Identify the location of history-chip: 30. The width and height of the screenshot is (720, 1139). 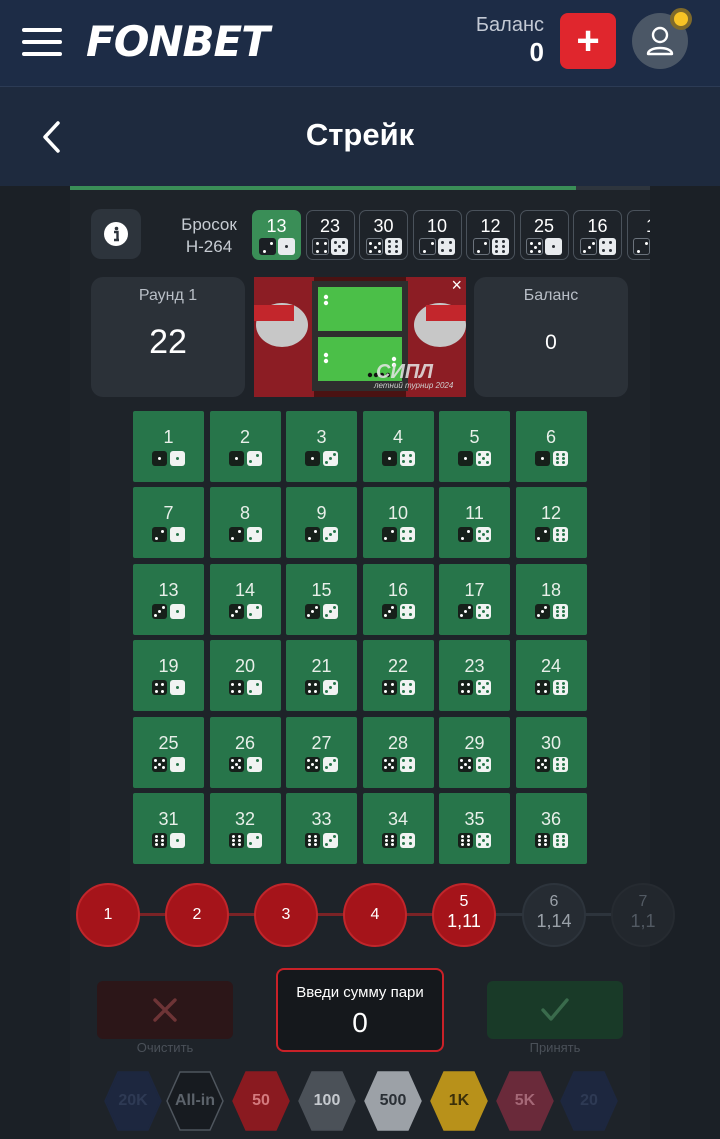
(383, 235).